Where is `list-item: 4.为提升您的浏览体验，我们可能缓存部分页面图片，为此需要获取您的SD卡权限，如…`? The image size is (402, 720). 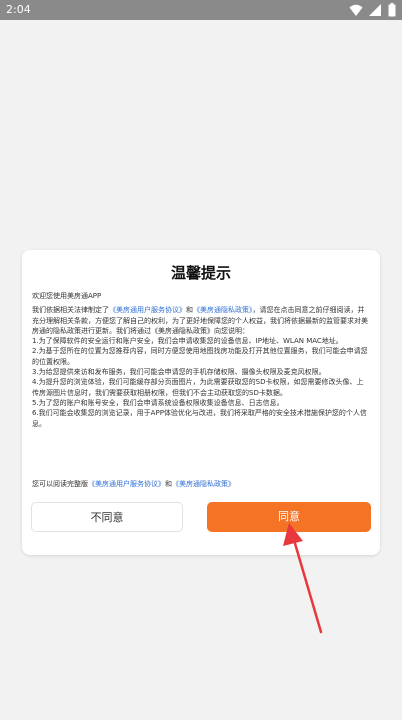 list-item: 4.为提升您的浏览体验，我们可能缓存部分页面图片，为此需要获取您的SD卡权限，如… is located at coordinates (198, 387).